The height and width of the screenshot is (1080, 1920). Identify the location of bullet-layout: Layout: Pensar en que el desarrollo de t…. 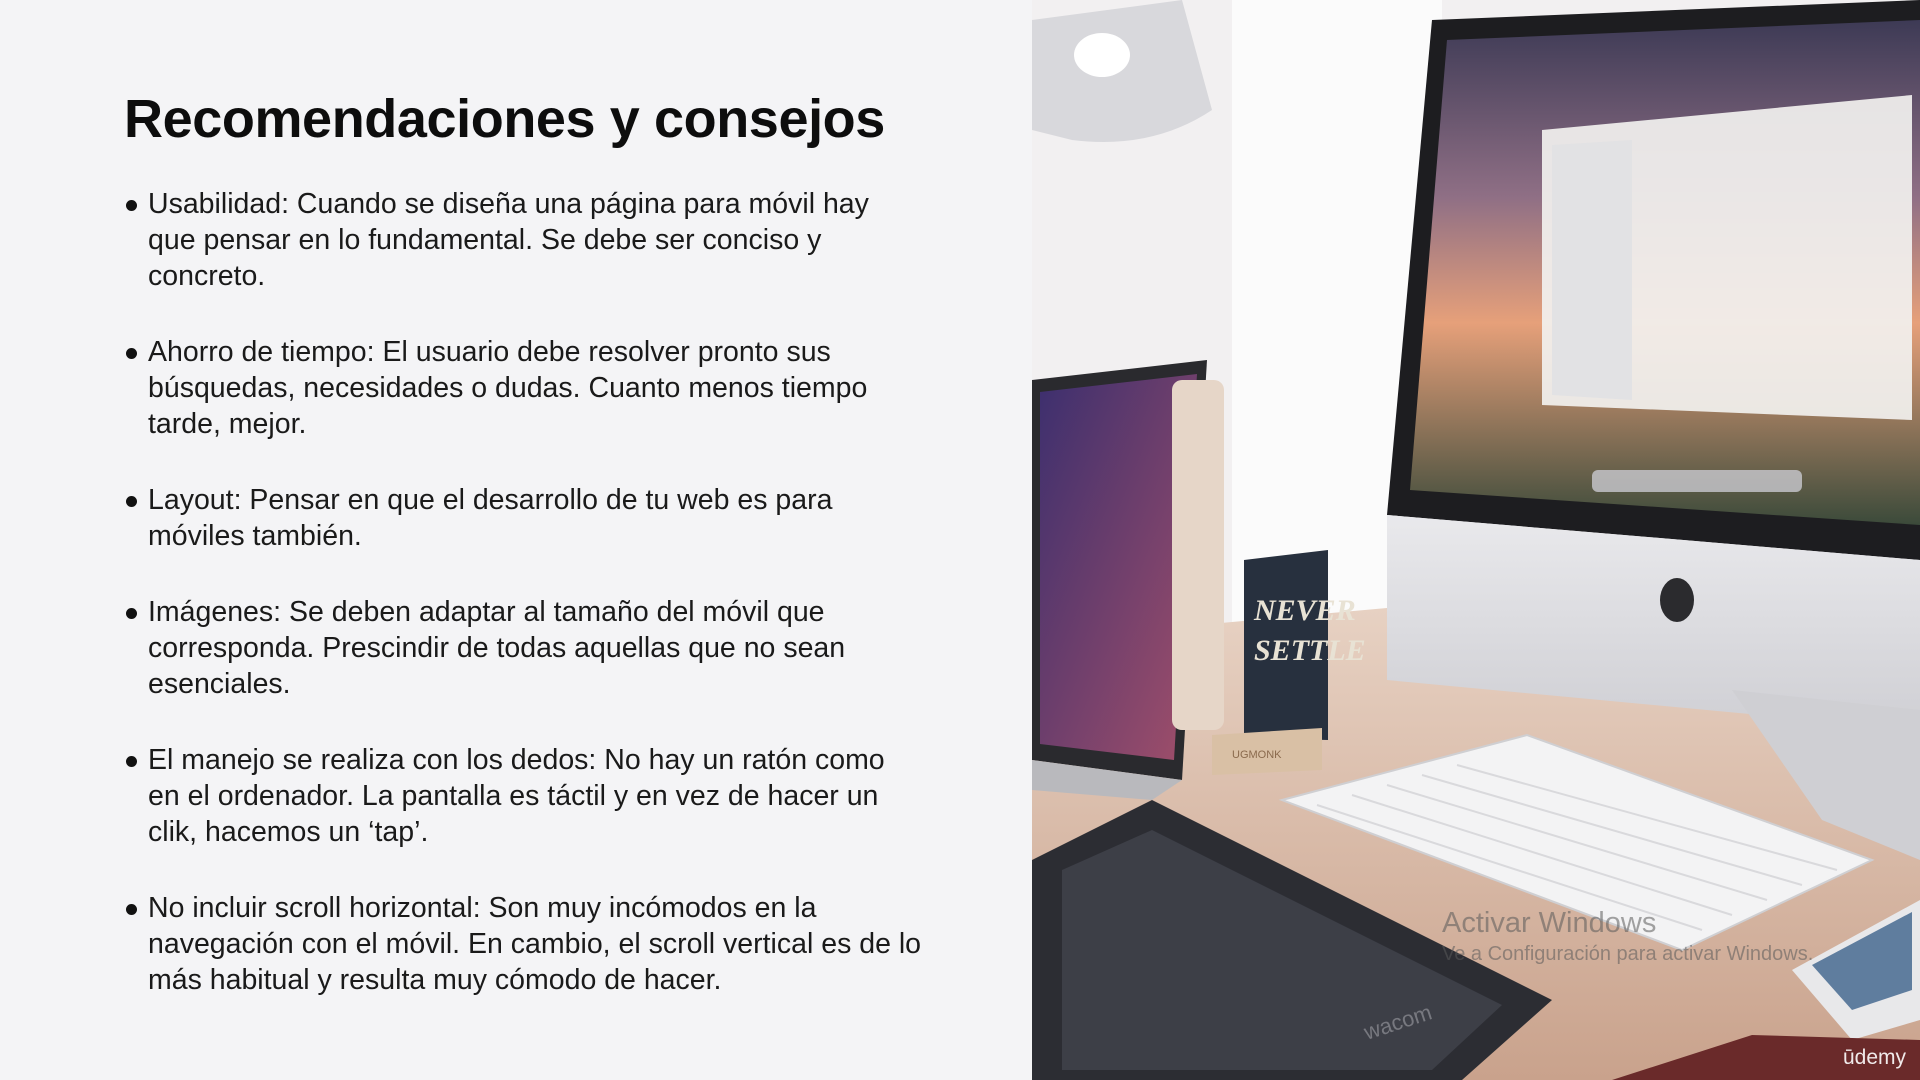
(524, 518).